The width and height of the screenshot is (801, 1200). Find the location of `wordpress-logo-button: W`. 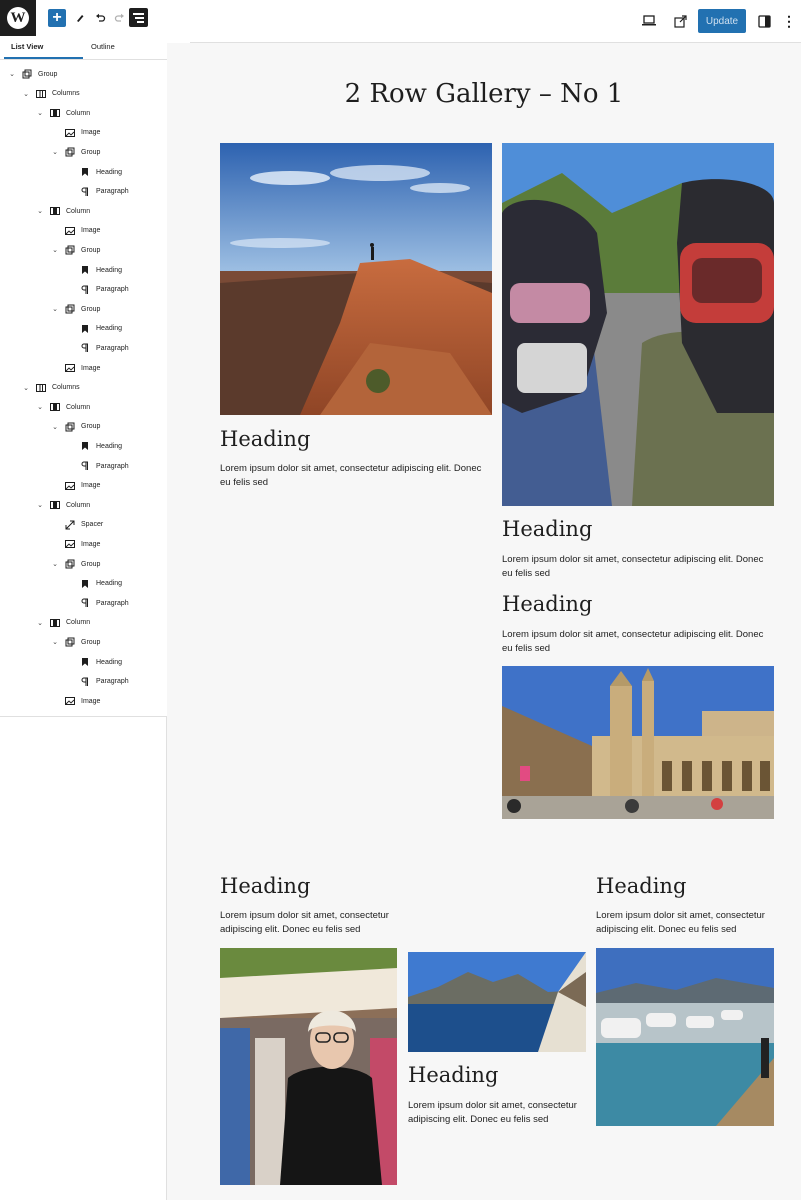

wordpress-logo-button: W is located at coordinates (18, 18).